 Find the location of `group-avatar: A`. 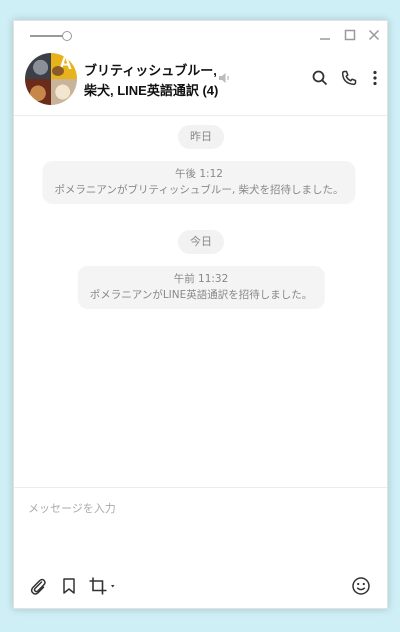

group-avatar: A is located at coordinates (51, 79).